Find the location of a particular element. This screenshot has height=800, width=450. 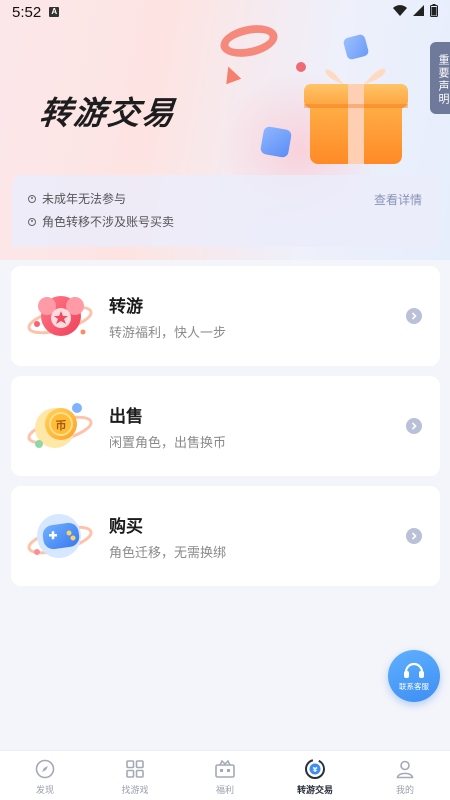

notice-panel: 未成年无法参与 角色转移不涉及账号买卖 查看详情 is located at coordinates (226, 211).